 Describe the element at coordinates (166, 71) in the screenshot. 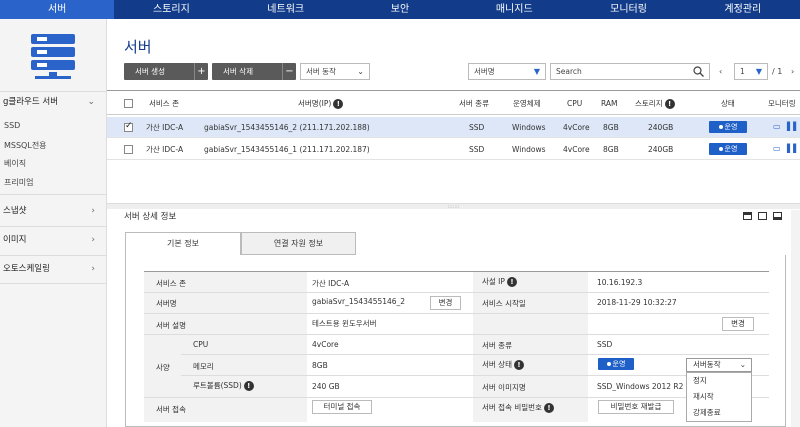

I see `create-server-button: 서버 생성 +` at that location.